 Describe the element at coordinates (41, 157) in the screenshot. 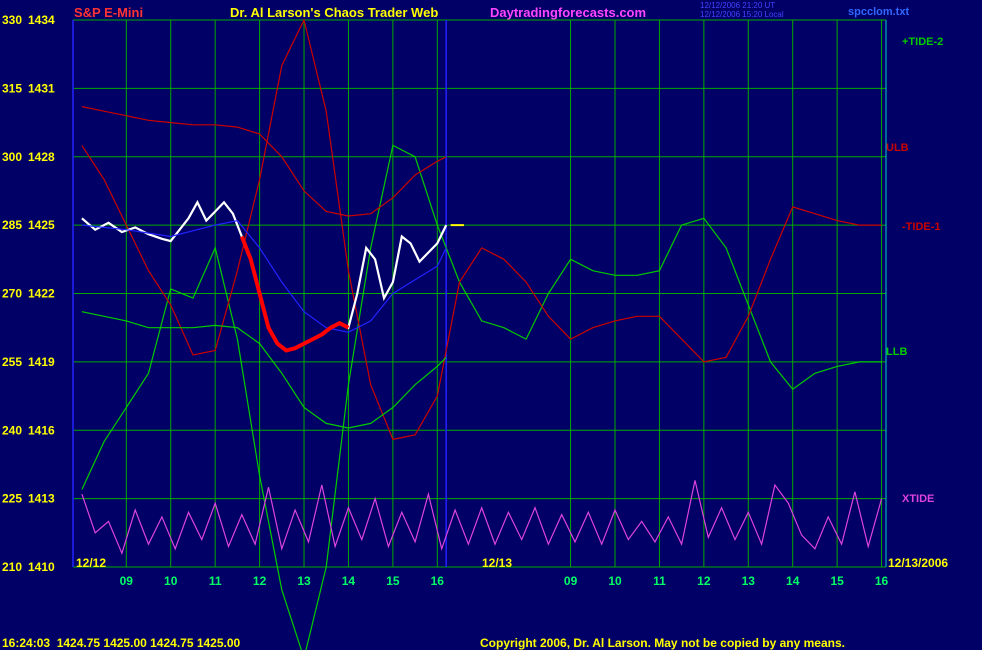

I see `y-tick-price: 1428` at that location.